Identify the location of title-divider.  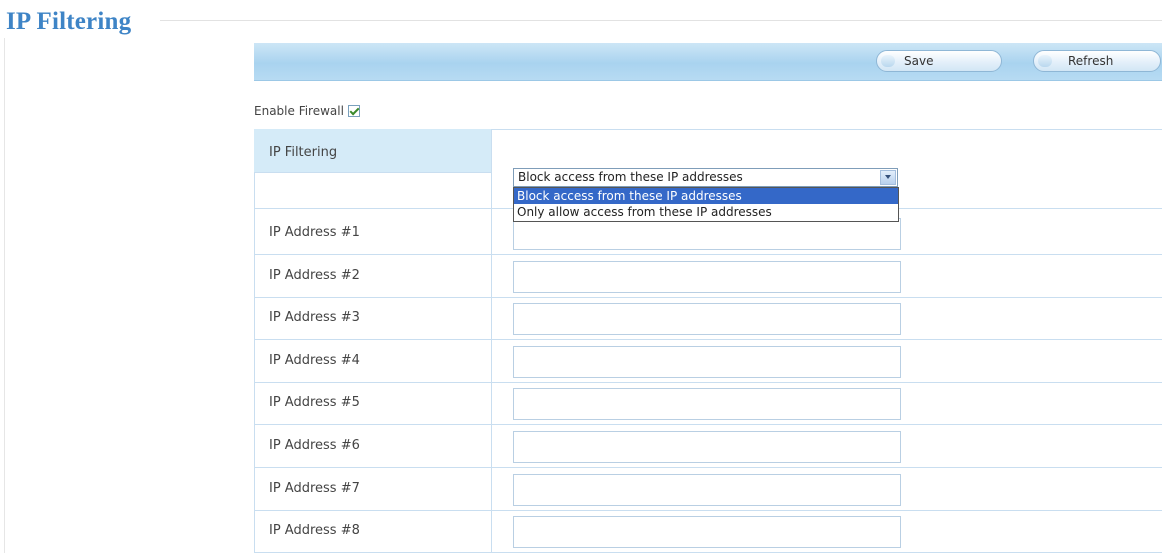
(661, 20).